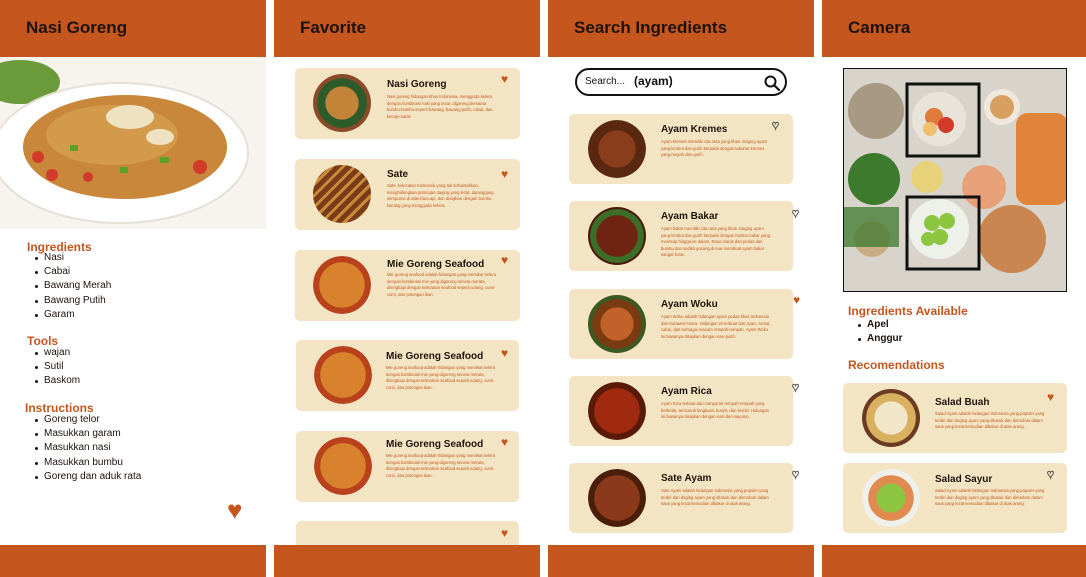 This screenshot has height=577, width=1086. Describe the element at coordinates (954, 28) in the screenshot. I see `camera-header: Camera` at that location.